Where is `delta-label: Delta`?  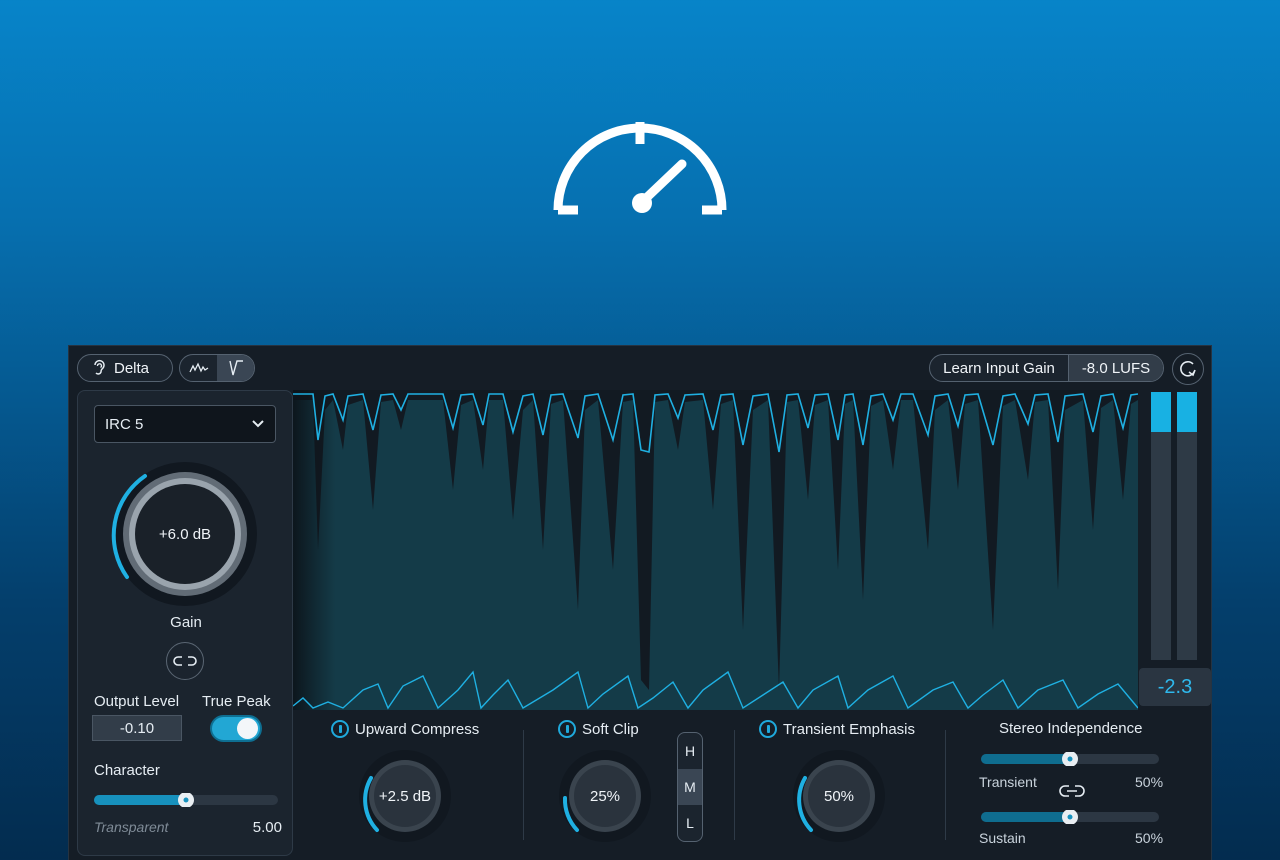 delta-label: Delta is located at coordinates (132, 368).